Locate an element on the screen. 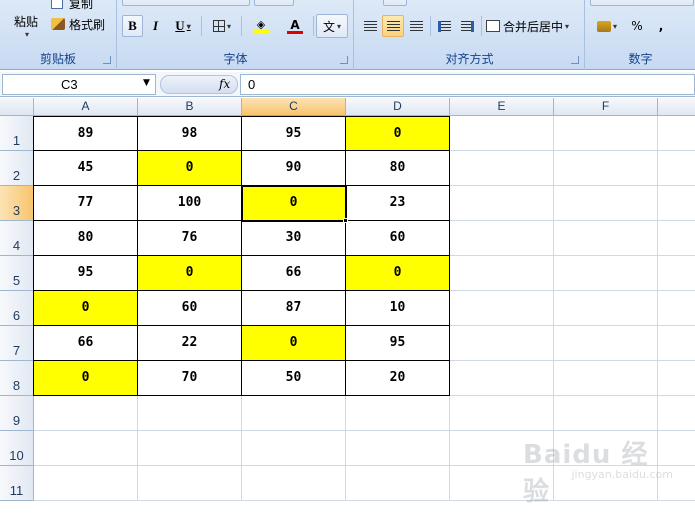  cell-f6 is located at coordinates (606, 308).